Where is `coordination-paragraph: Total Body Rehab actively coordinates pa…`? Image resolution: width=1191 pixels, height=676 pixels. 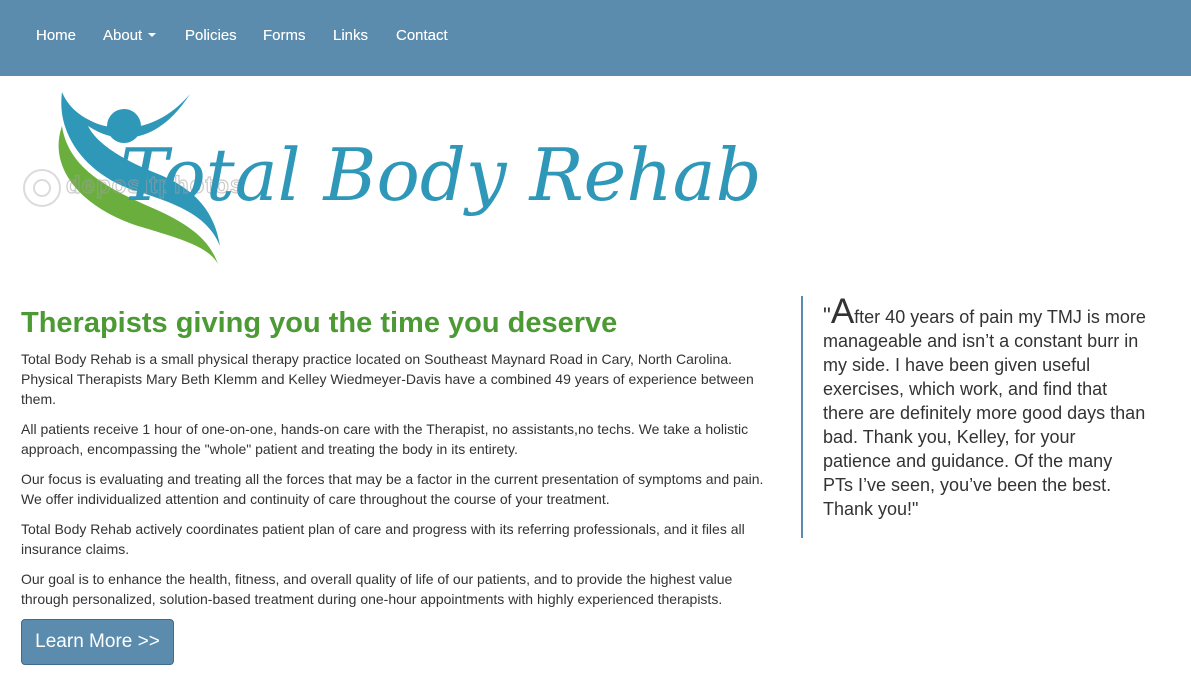 coordination-paragraph: Total Body Rehab actively coordinates pa… is located at coordinates (383, 539).